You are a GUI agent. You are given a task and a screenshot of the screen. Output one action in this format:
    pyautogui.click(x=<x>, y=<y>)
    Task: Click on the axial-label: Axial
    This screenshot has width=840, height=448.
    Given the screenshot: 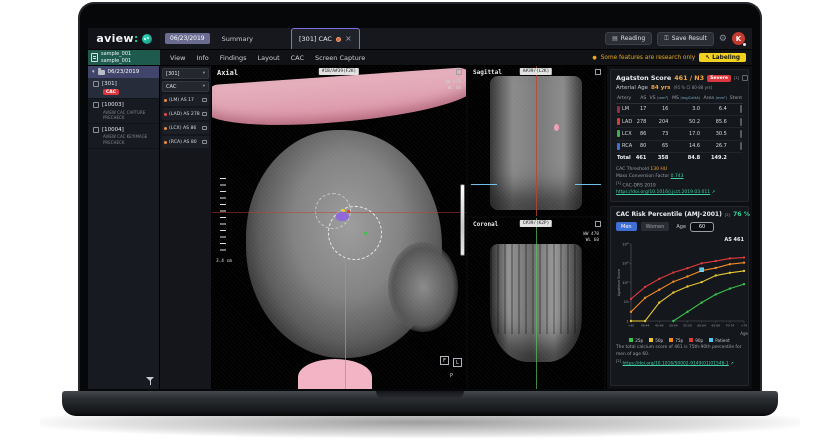 What is the action you would take?
    pyautogui.click(x=228, y=73)
    